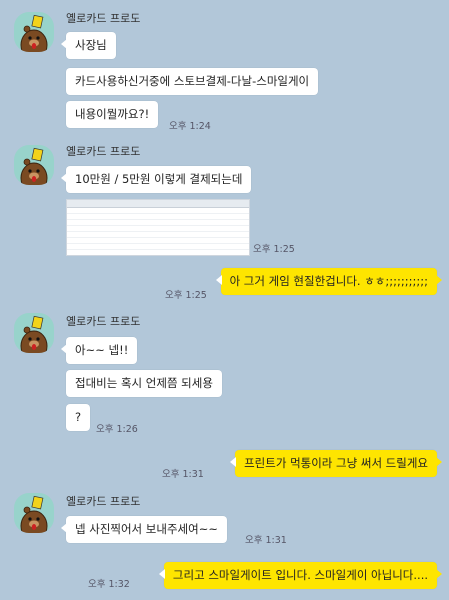 This screenshot has height=600, width=449. I want to click on message-bubble: ?, so click(78, 417).